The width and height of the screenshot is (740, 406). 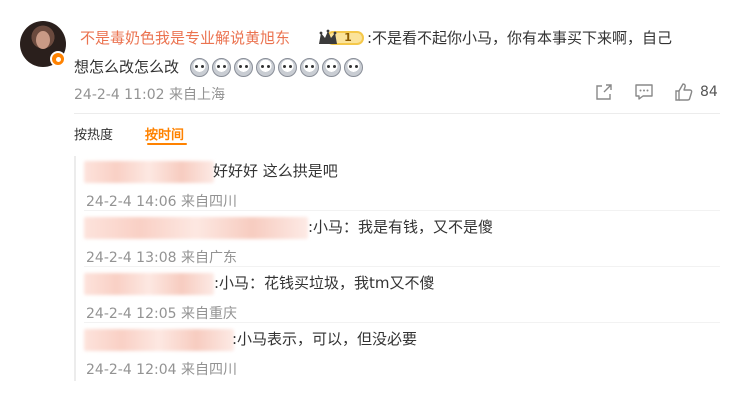 I want to click on reply-timestamp: 24-2-4 12:04, so click(x=131, y=370).